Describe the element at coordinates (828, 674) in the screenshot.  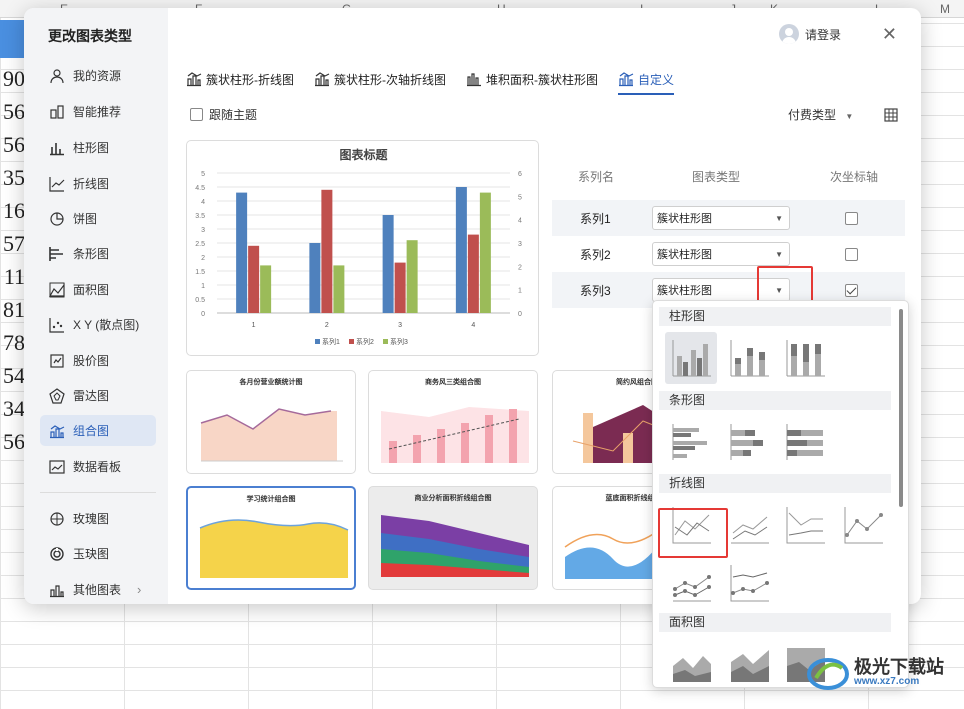
I see `watermark-icon` at that location.